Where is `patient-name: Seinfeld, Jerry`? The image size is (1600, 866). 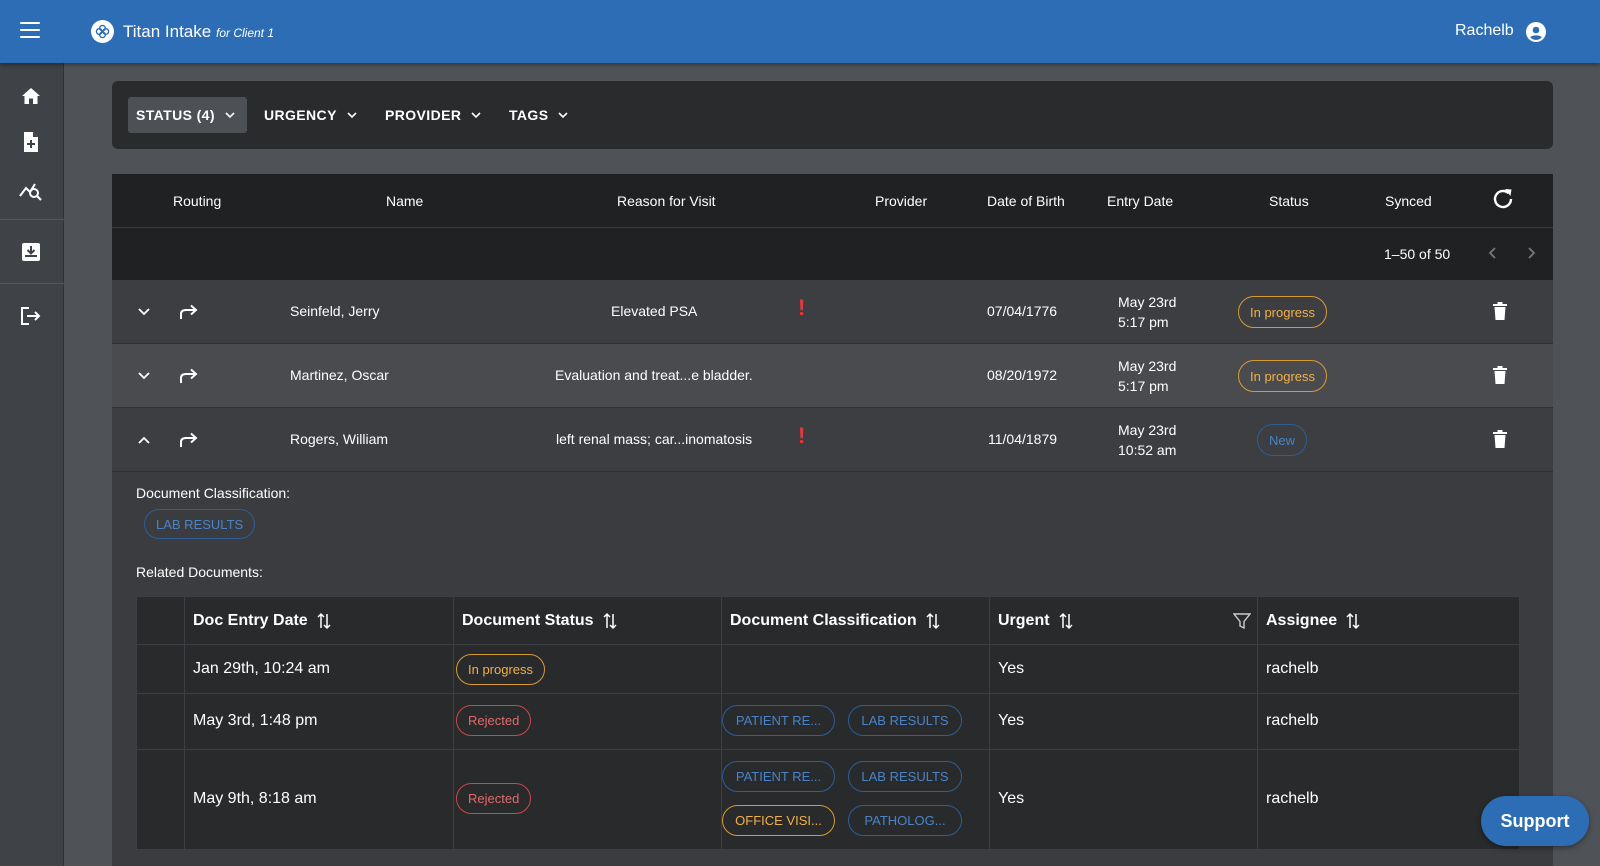 patient-name: Seinfeld, Jerry is located at coordinates (335, 311).